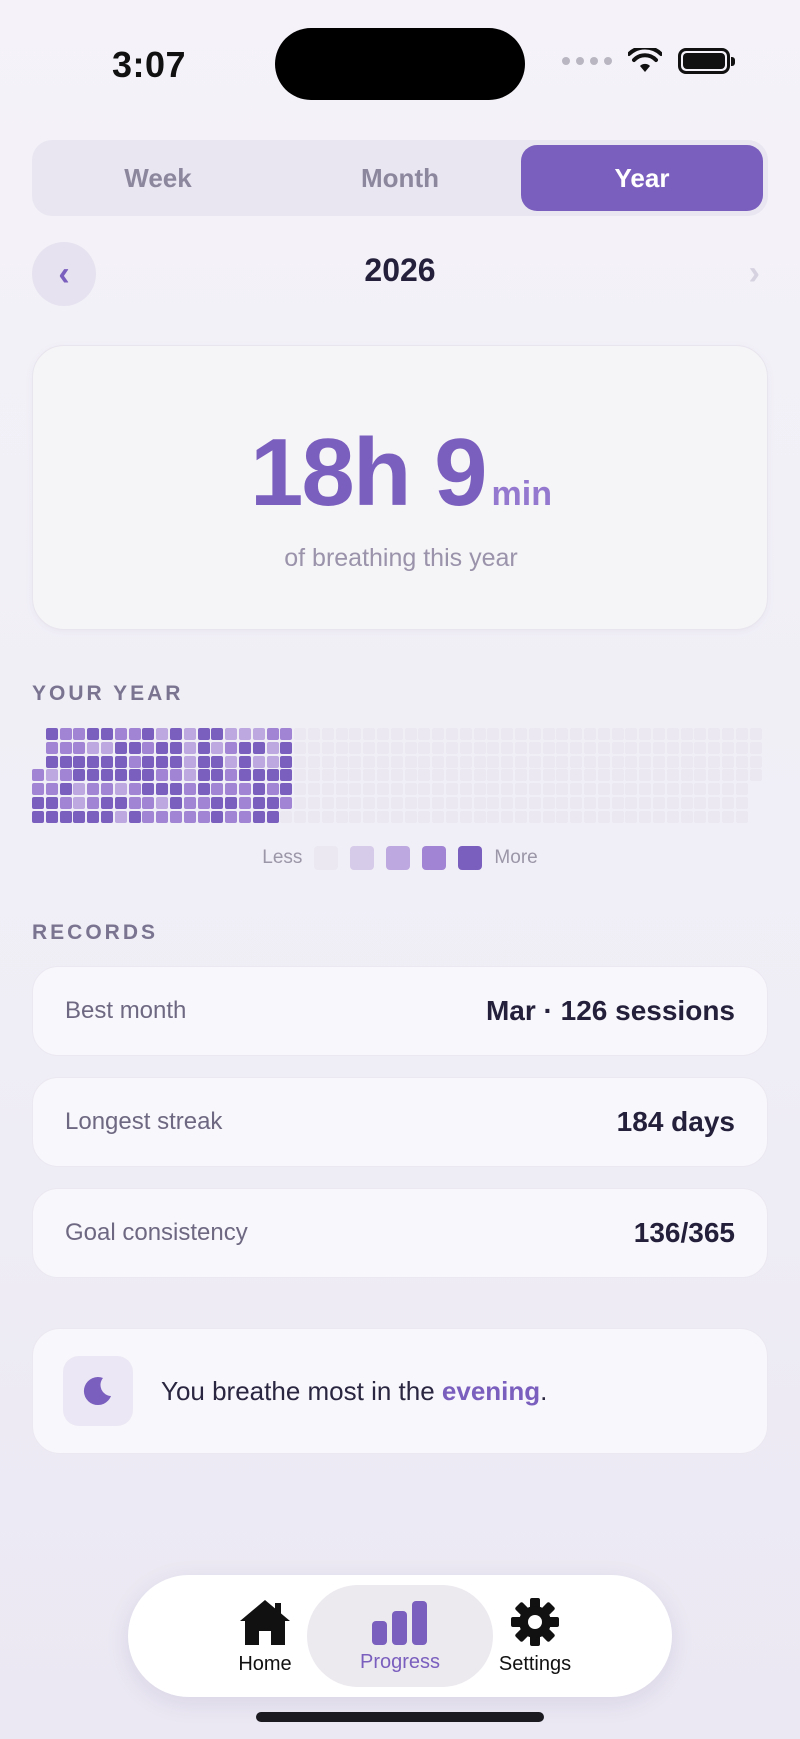 This screenshot has width=800, height=1739. Describe the element at coordinates (754, 273) in the screenshot. I see `next-year-button: ›` at that location.